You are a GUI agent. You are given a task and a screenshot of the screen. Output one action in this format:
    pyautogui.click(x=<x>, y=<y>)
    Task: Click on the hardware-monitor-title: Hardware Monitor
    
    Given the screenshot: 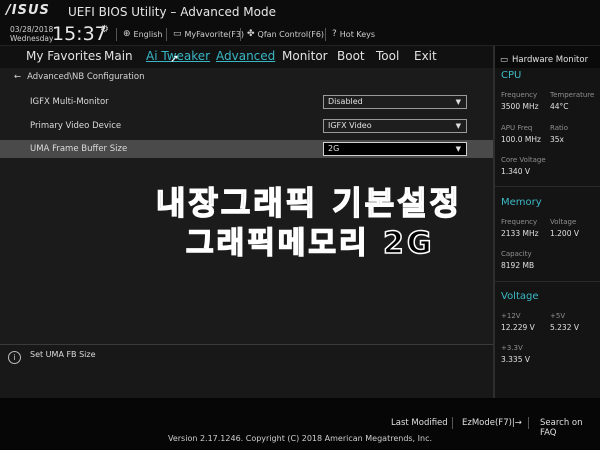 What is the action you would take?
    pyautogui.click(x=550, y=59)
    